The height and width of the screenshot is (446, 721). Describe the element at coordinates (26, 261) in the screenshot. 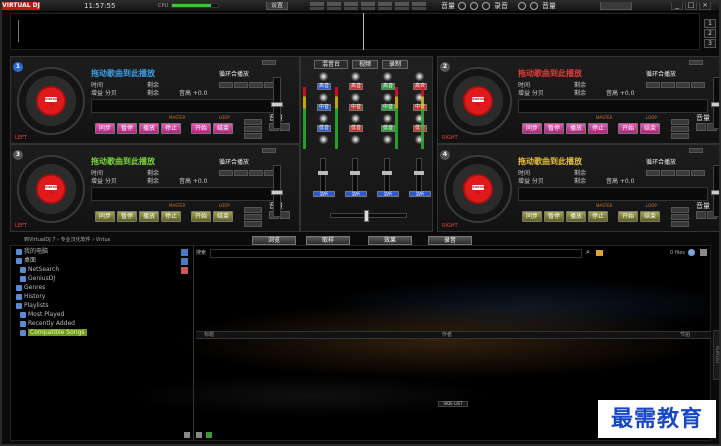

I see `tree-item: 桌面` at that location.